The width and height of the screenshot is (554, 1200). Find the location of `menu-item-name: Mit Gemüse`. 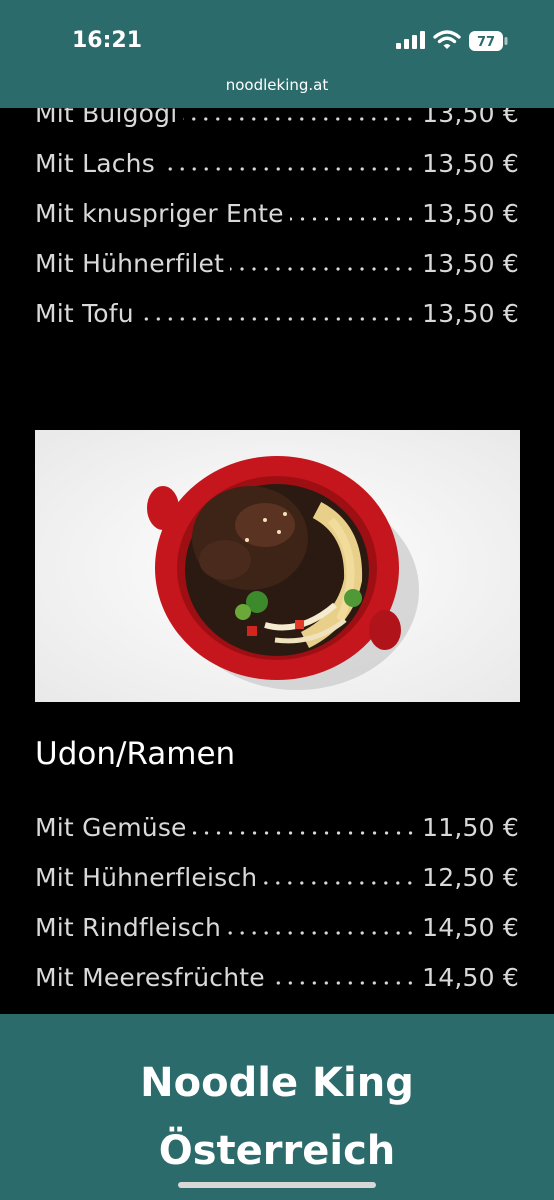

menu-item-name: Mit Gemüse is located at coordinates (111, 827).